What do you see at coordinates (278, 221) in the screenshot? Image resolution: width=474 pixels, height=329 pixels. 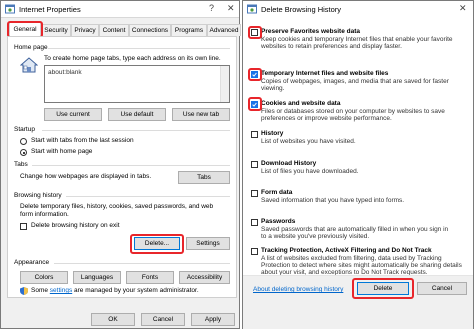 I see `option-title: Passwords` at bounding box center [278, 221].